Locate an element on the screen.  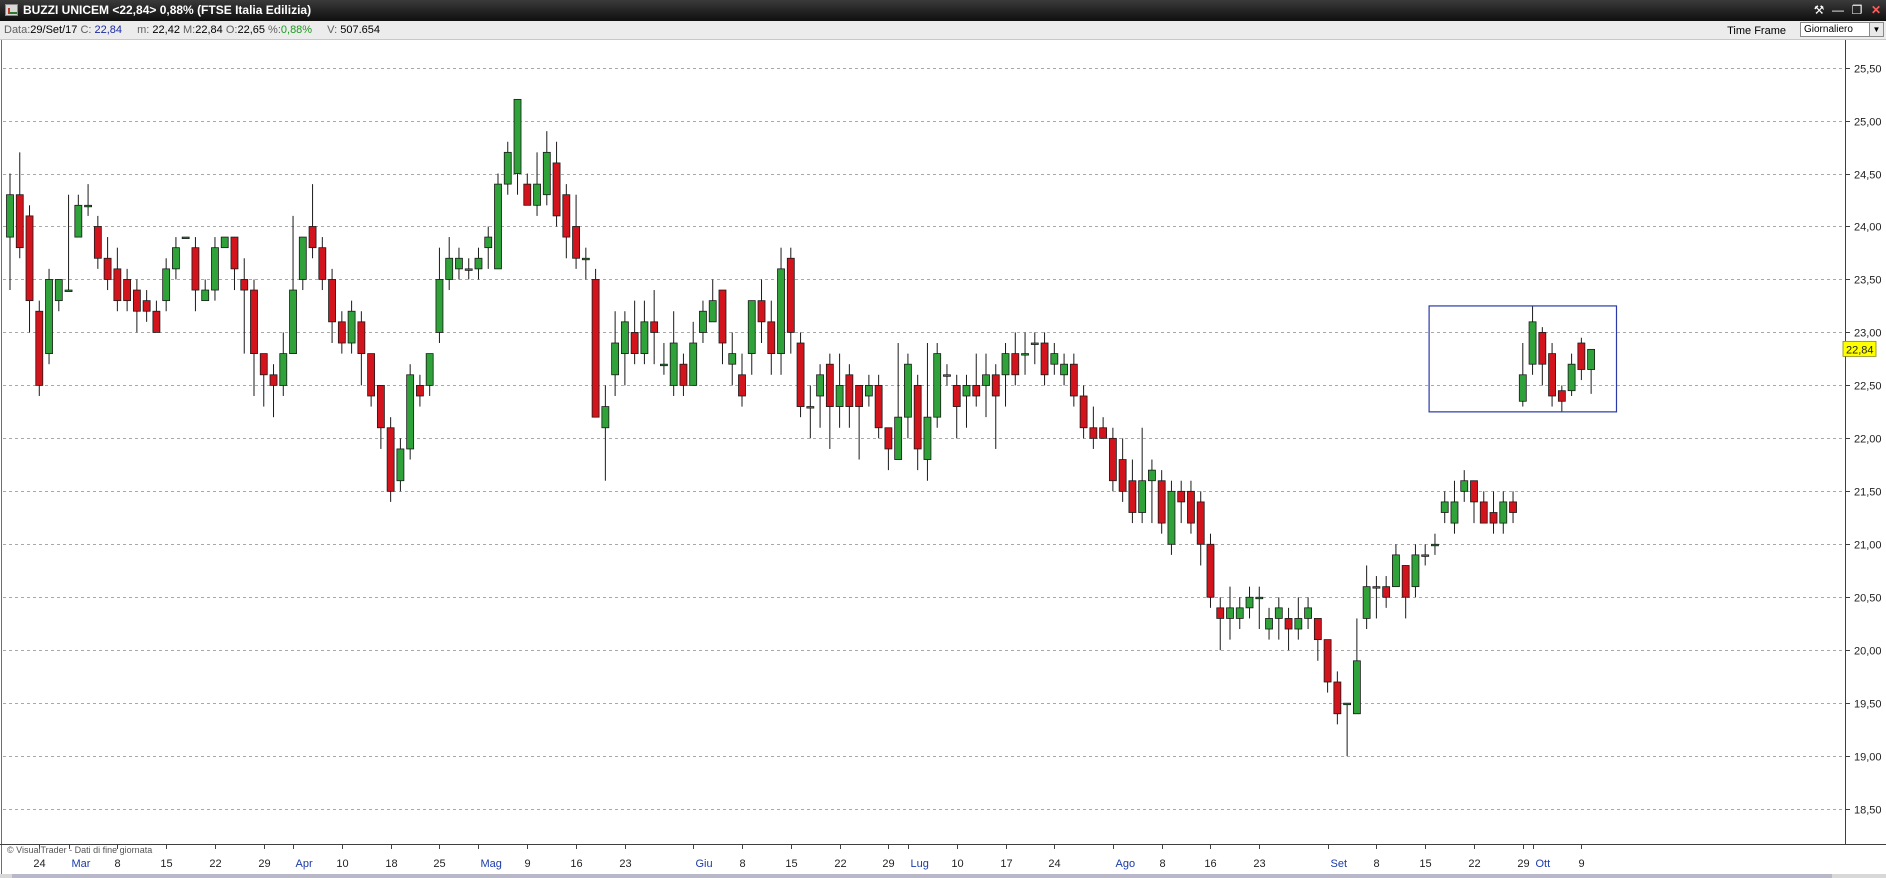
x-day-label: 17 is located at coordinates (1006, 864).